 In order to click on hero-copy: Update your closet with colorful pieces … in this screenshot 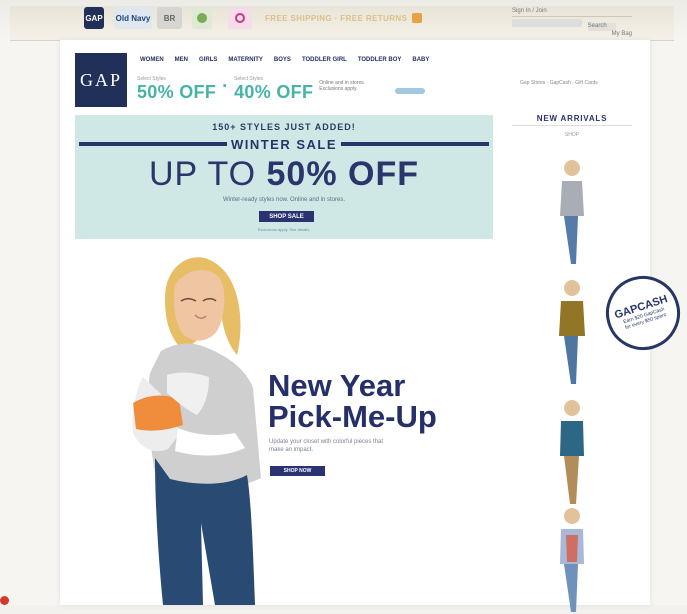, I will do `click(326, 446)`.